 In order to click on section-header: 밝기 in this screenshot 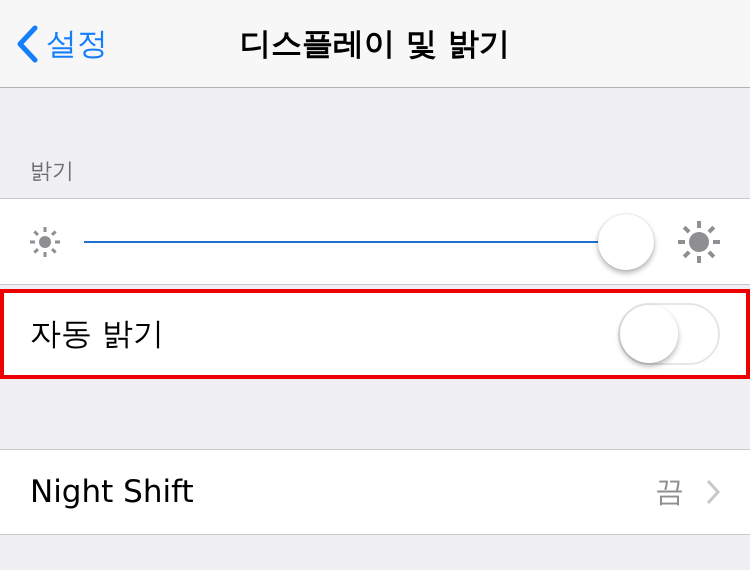, I will do `click(52, 171)`.